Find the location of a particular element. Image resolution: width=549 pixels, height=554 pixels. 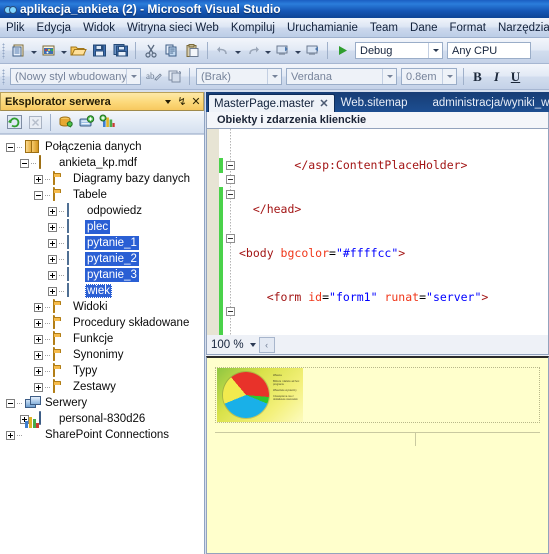

menu-item-edycja: Edycja is located at coordinates (54, 28).